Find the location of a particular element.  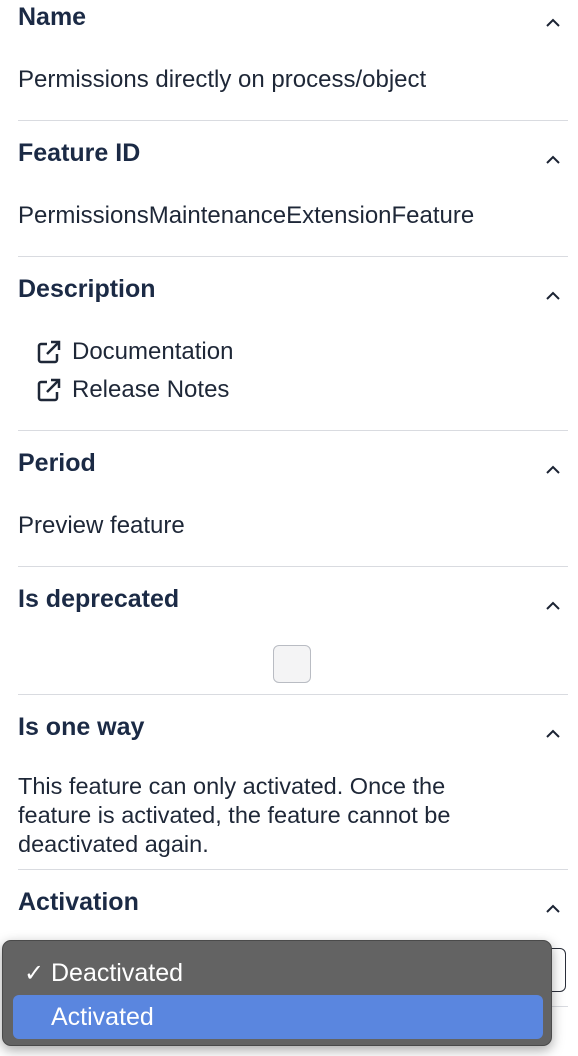

section-title-activation: Activation is located at coordinates (78, 902).